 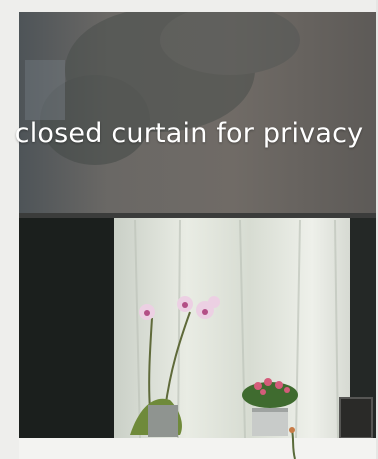 I want to click on blind-bottom-bar, so click(x=197, y=215).